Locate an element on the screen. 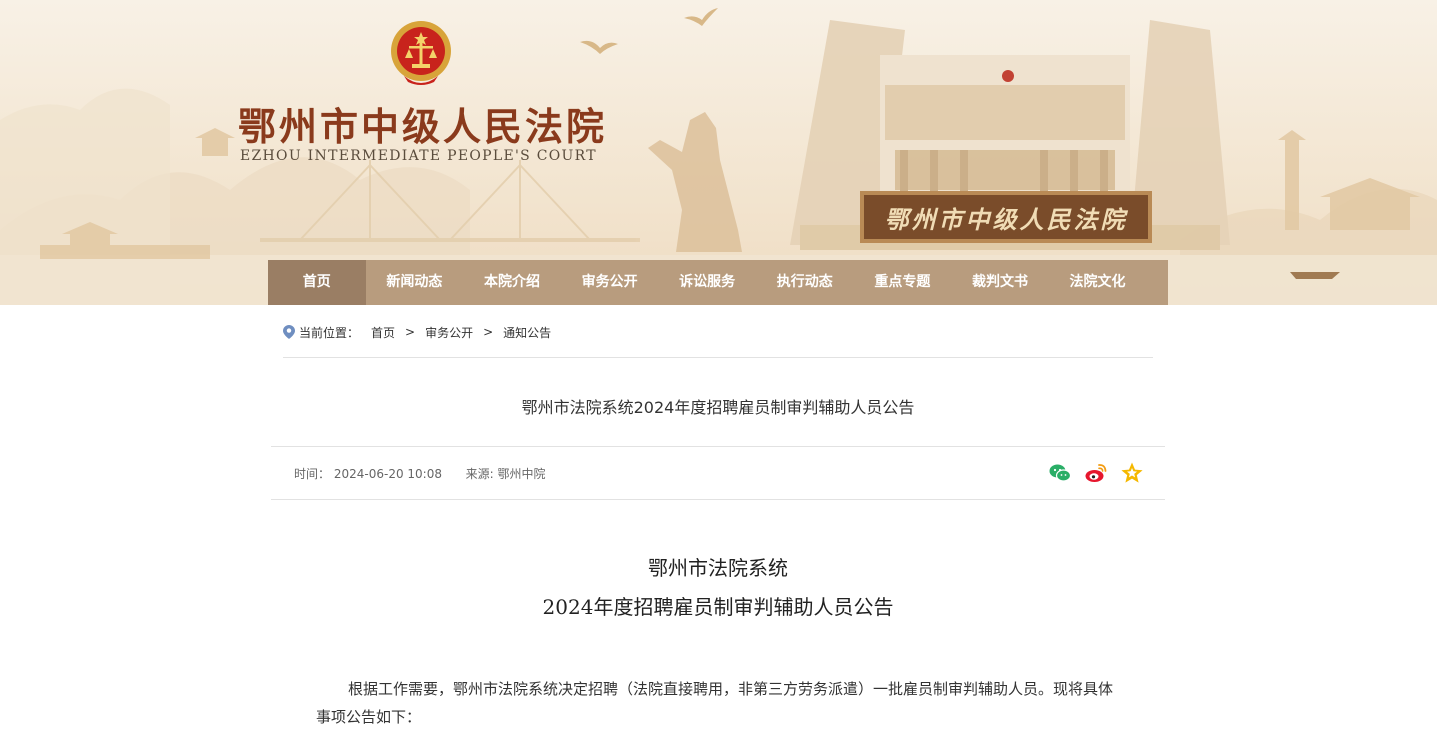 This screenshot has height=732, width=1437. site-subtitle: EZHOU INTERMEDIATE PEOPLE'S COURT is located at coordinates (418, 156).